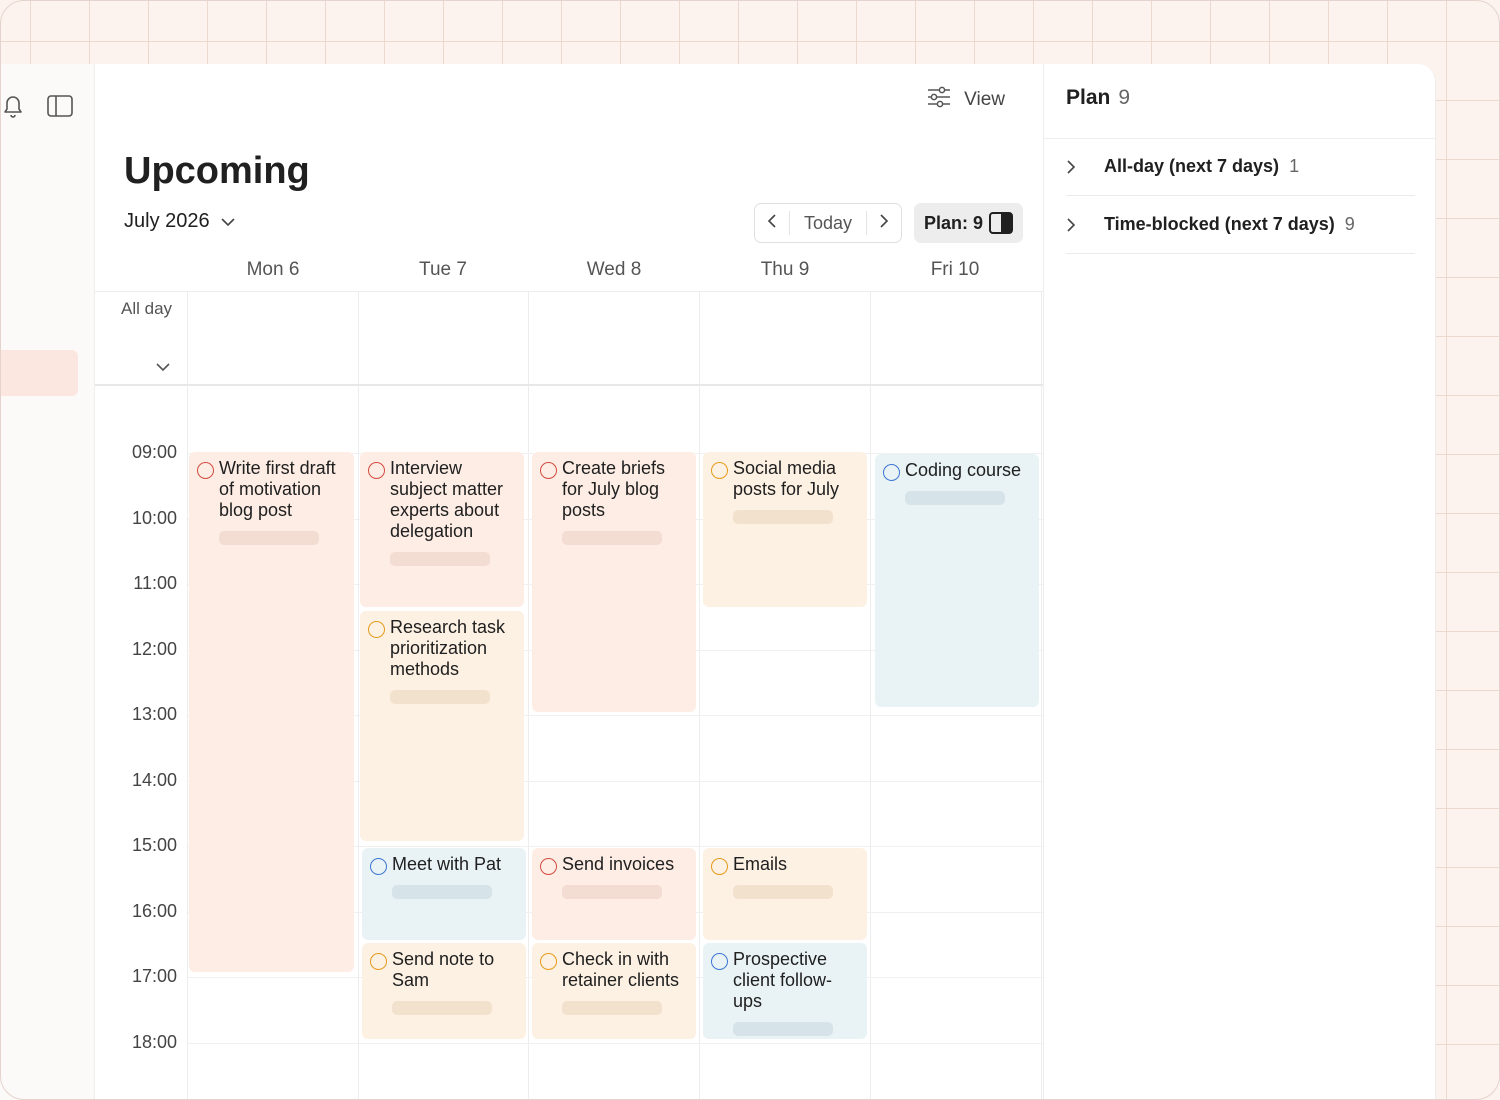 Image resolution: width=1500 pixels, height=1100 pixels. What do you see at coordinates (228, 221) in the screenshot?
I see `chevron-down-icon` at bounding box center [228, 221].